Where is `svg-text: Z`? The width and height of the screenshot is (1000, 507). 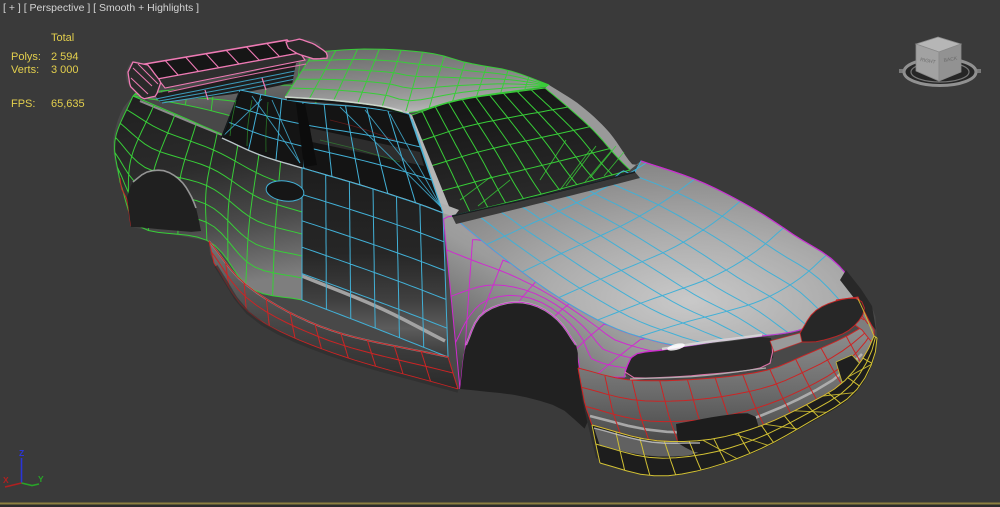
svg-text: Z is located at coordinates (21, 453).